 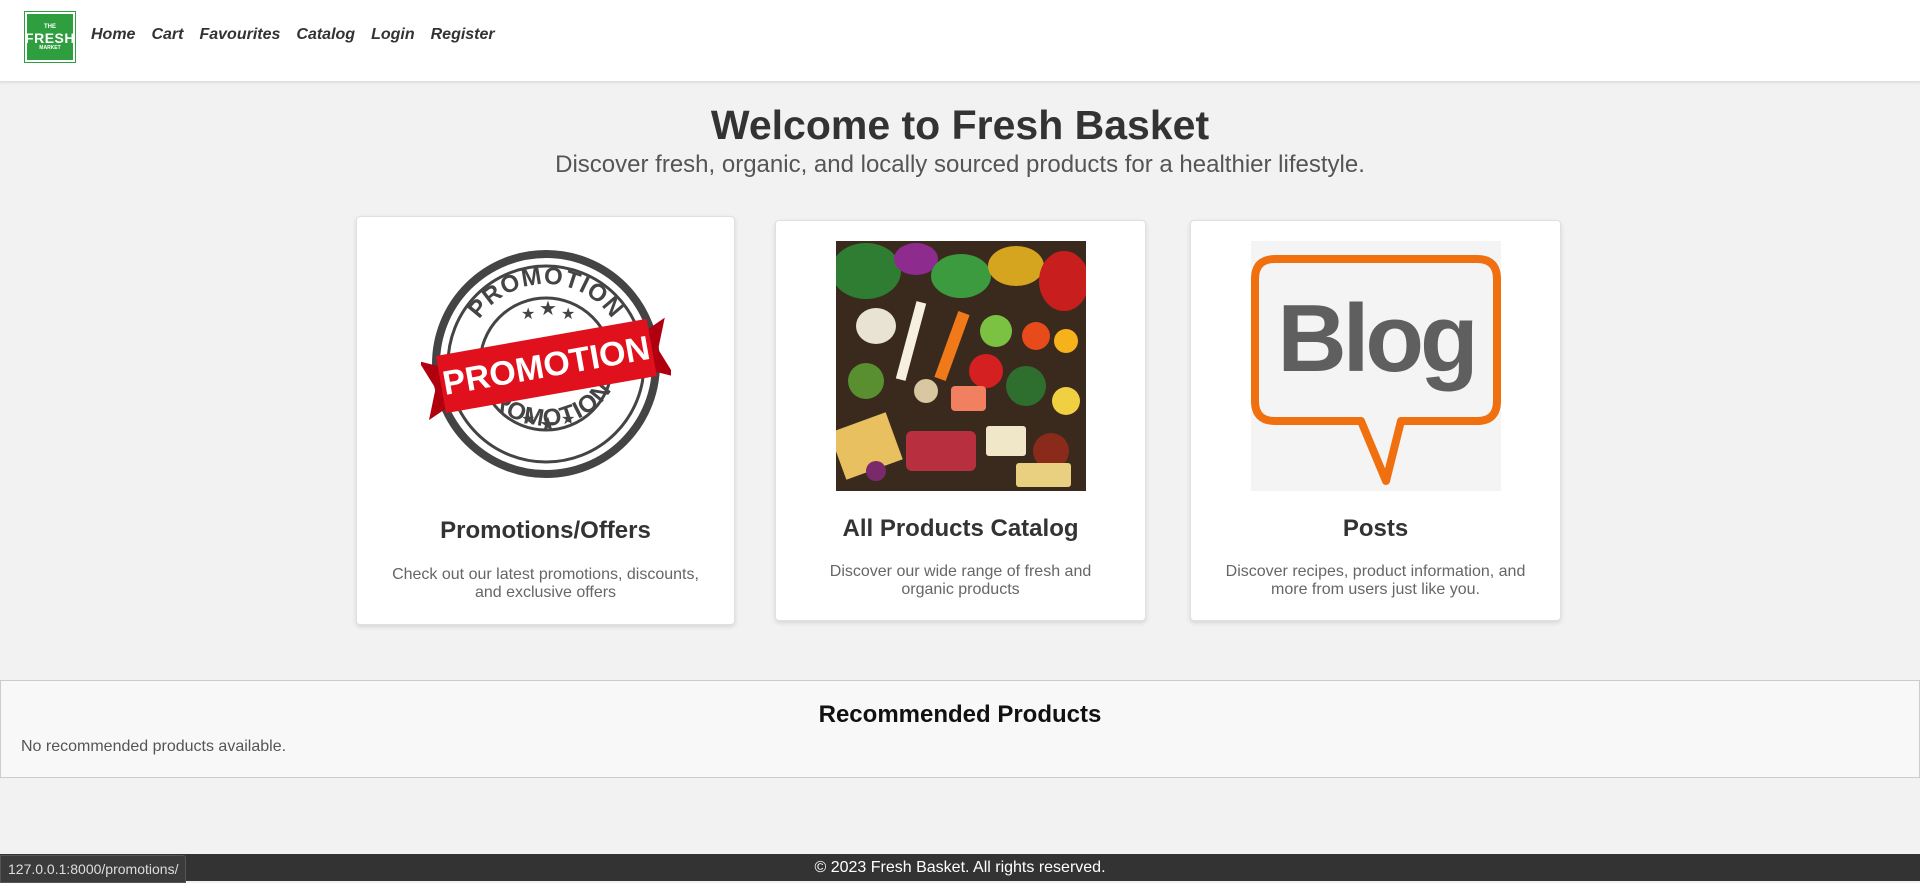 I want to click on blog-image-text: Blog, so click(x=1375, y=338).